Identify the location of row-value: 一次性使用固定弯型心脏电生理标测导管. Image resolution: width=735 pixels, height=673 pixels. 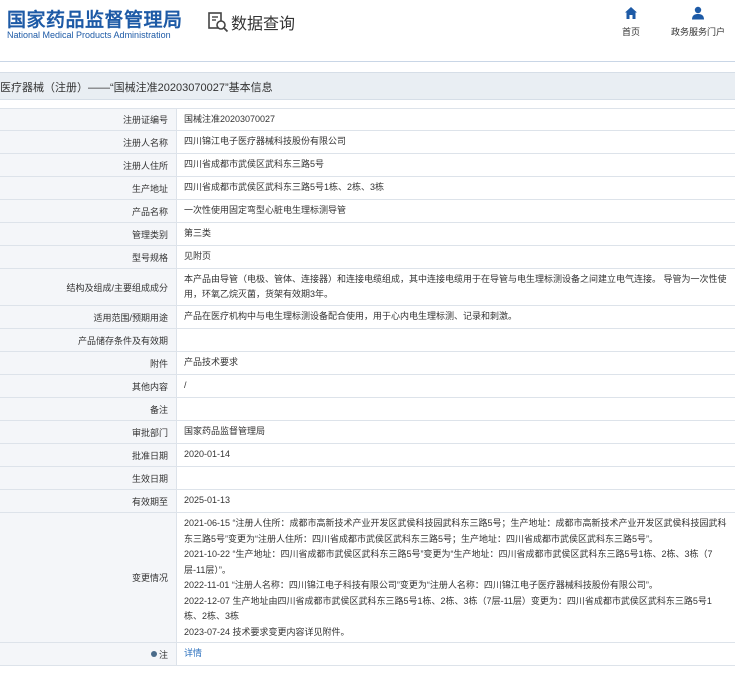
(265, 210).